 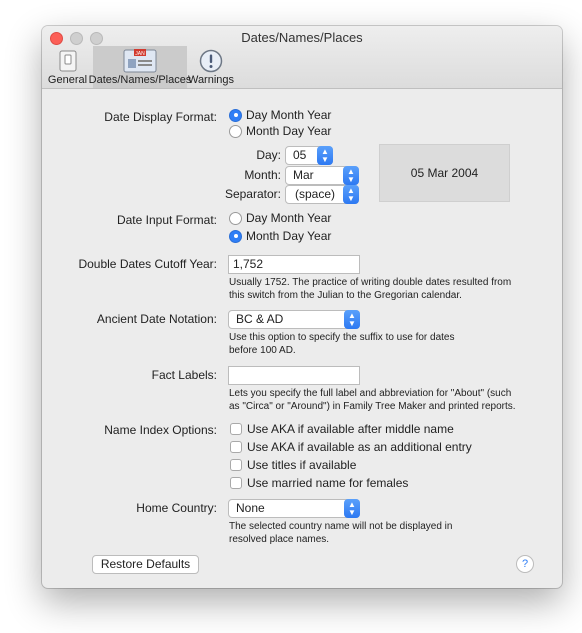 I want to click on display-day-month-year-radio: Day Month Year, so click(x=280, y=115).